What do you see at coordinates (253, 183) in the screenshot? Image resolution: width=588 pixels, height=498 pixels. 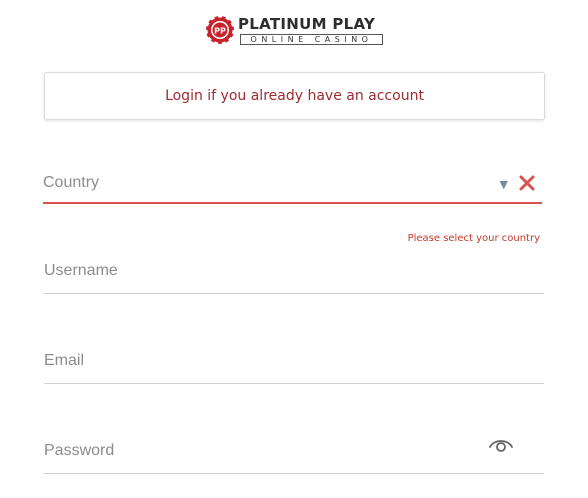 I see `country-input` at bounding box center [253, 183].